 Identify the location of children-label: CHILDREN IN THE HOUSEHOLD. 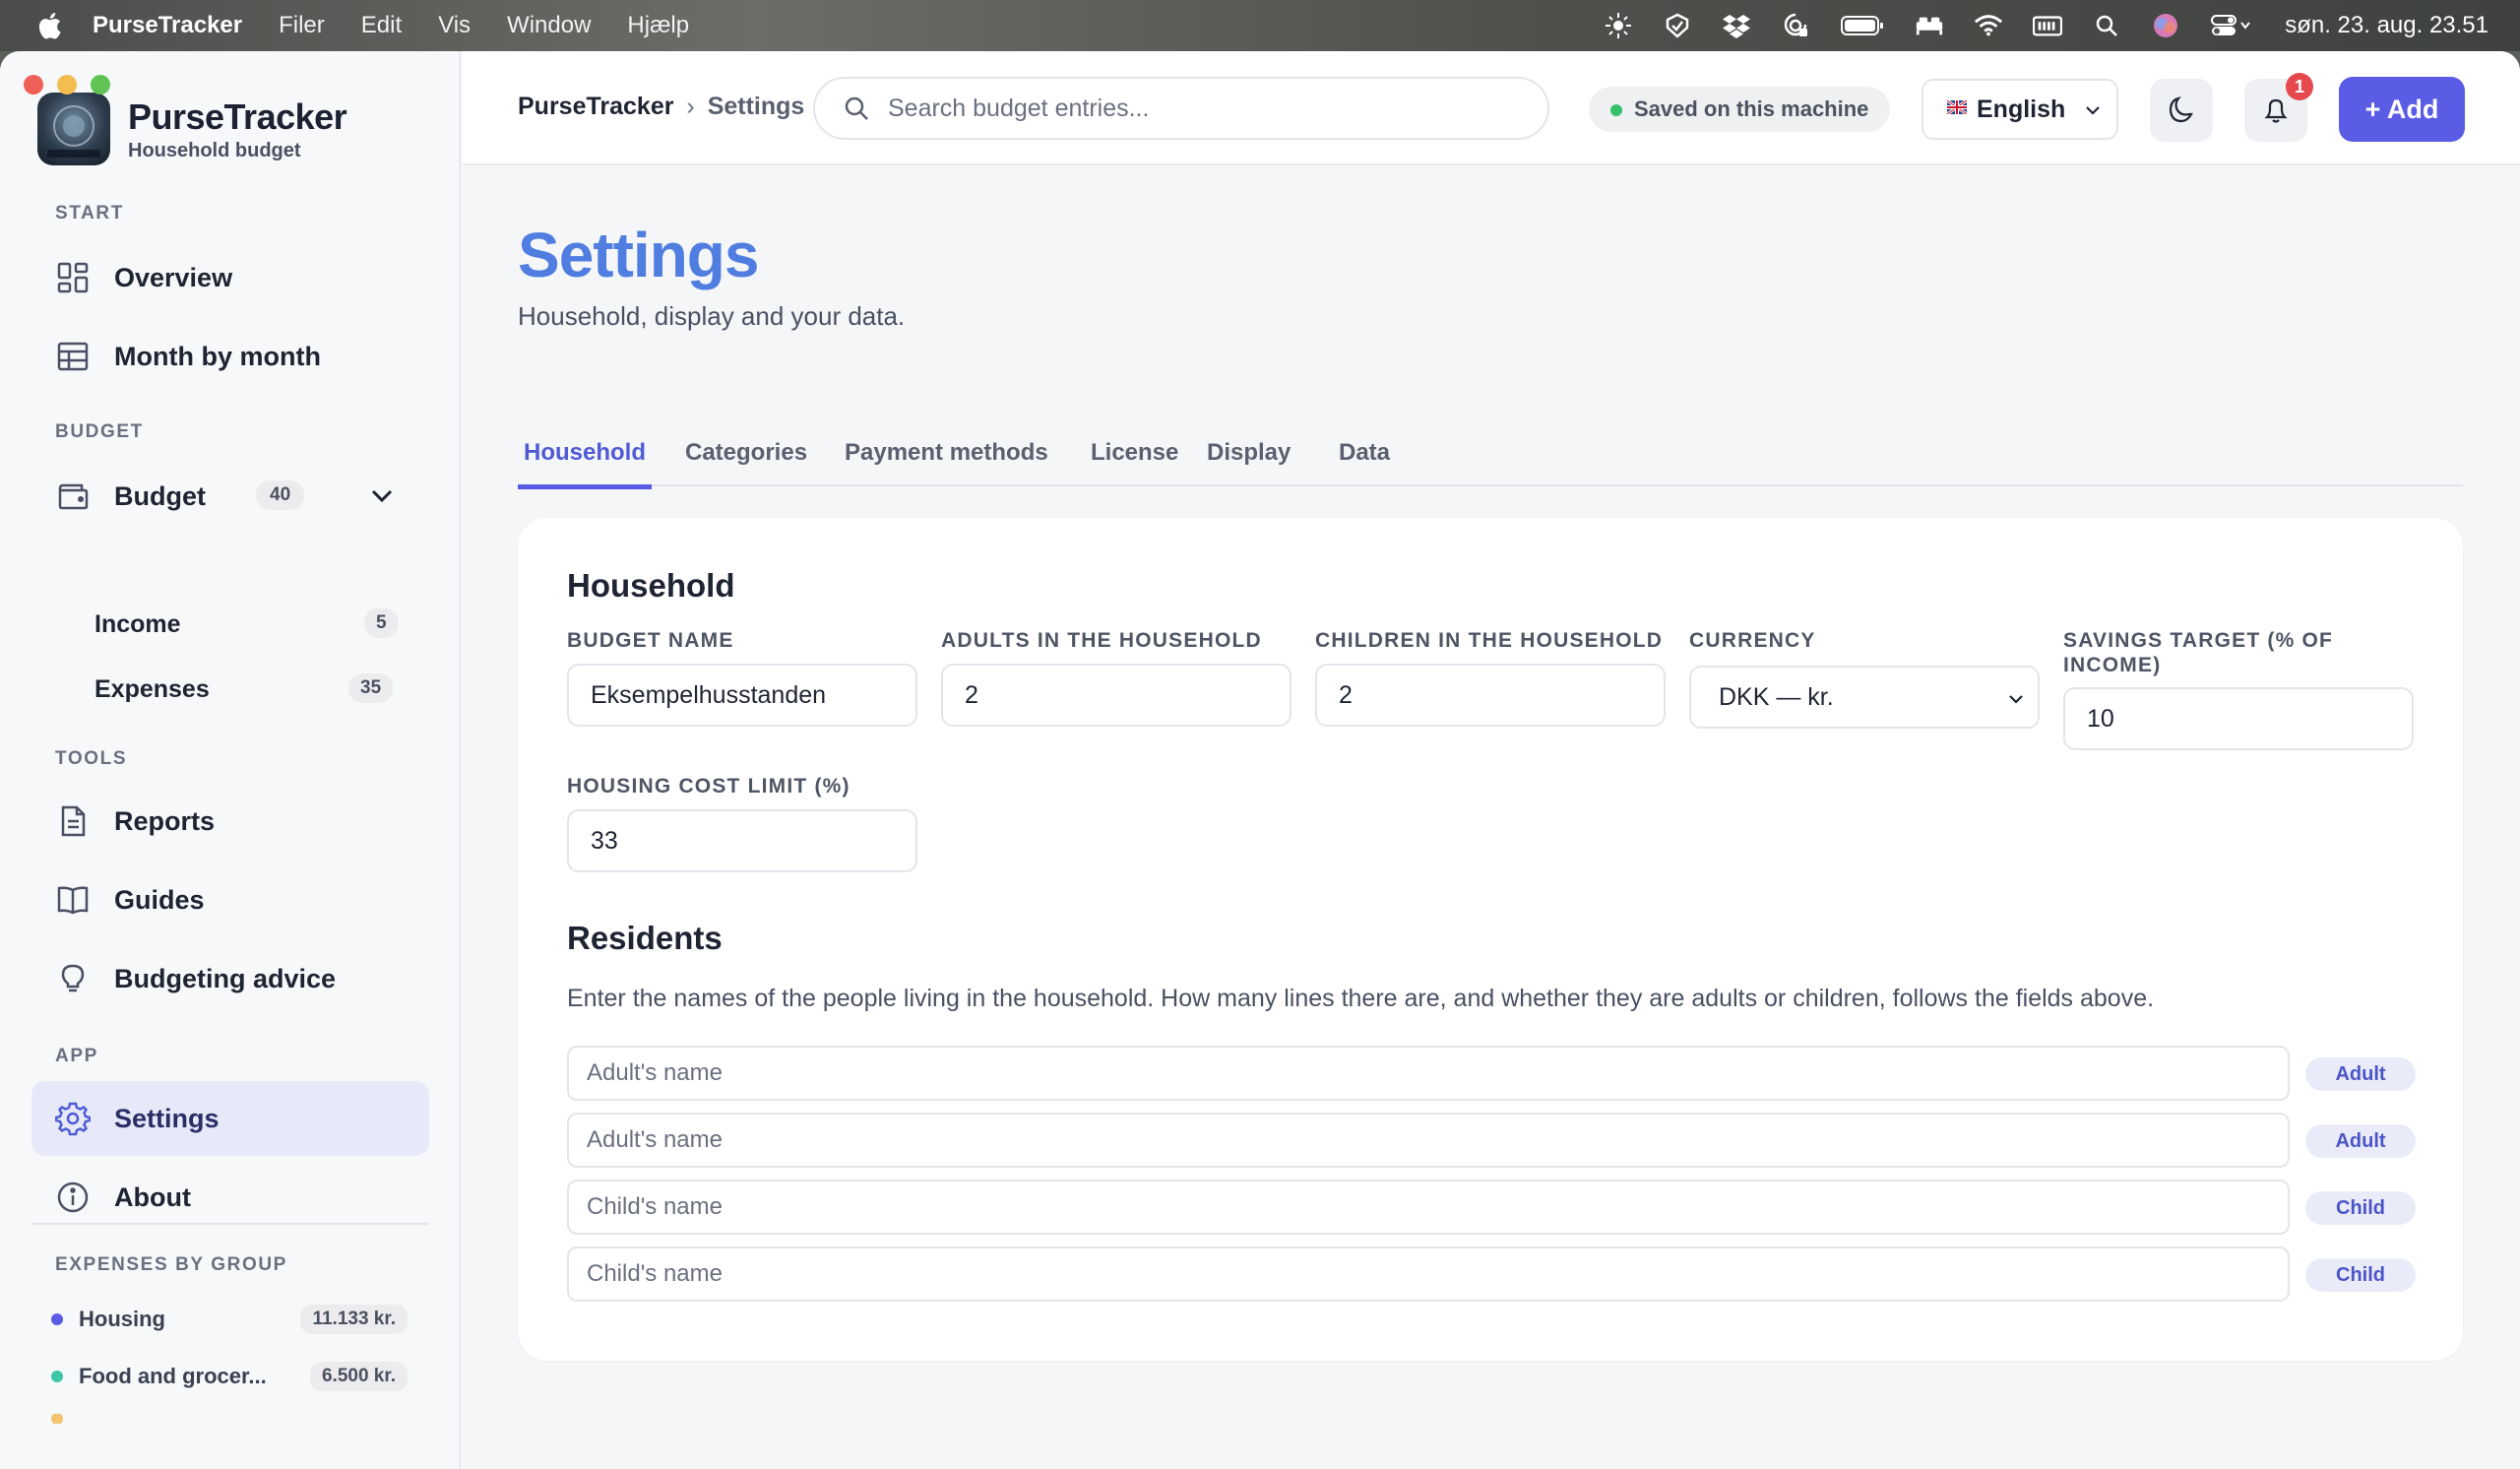
(1489, 640).